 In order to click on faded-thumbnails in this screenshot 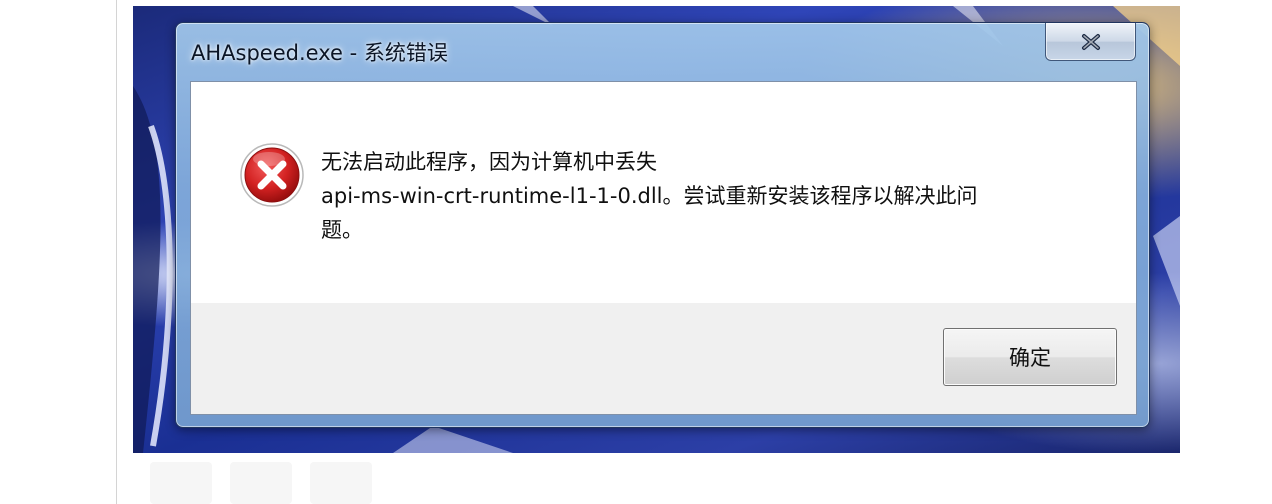, I will do `click(261, 483)`.